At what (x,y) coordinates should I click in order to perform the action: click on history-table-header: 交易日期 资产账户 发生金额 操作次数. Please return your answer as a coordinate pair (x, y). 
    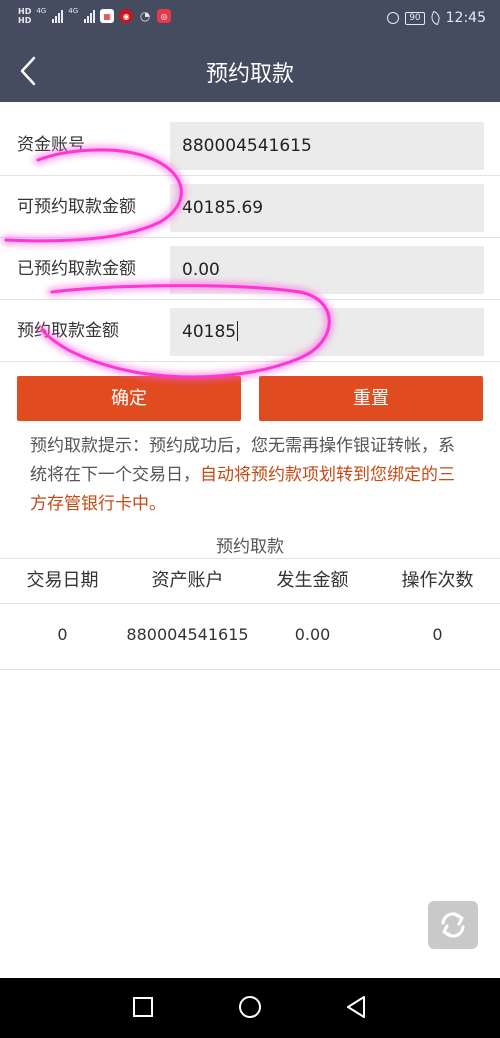
    Looking at the image, I should click on (250, 581).